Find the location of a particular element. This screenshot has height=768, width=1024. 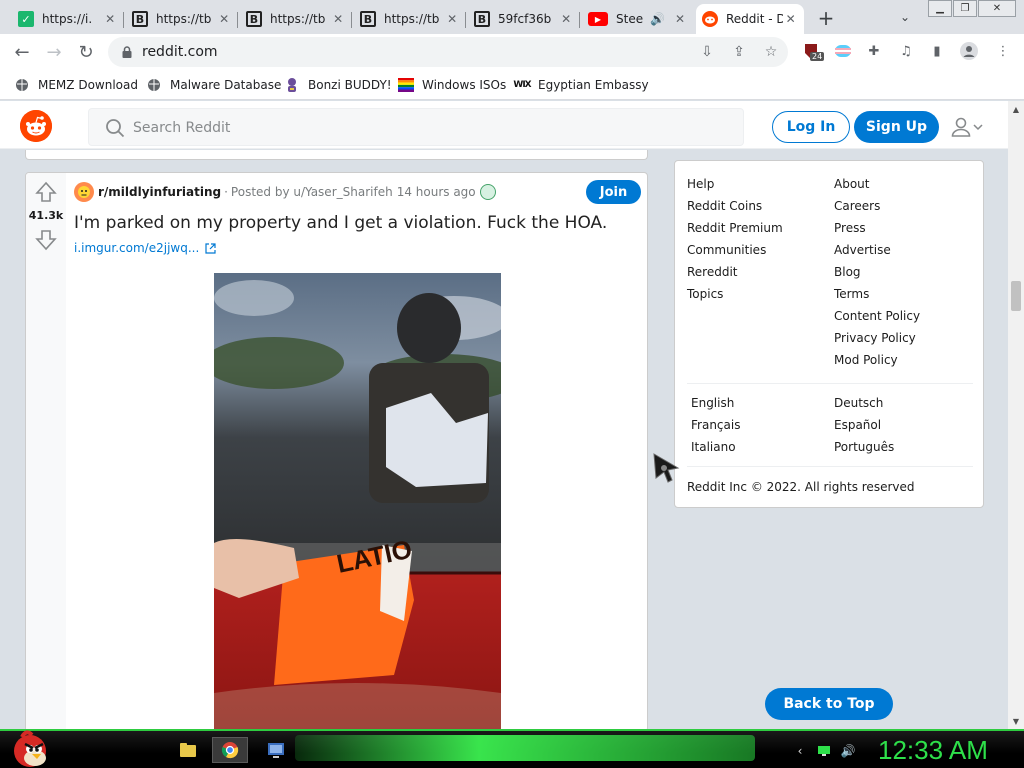

footer-link-about: About is located at coordinates (851, 184).